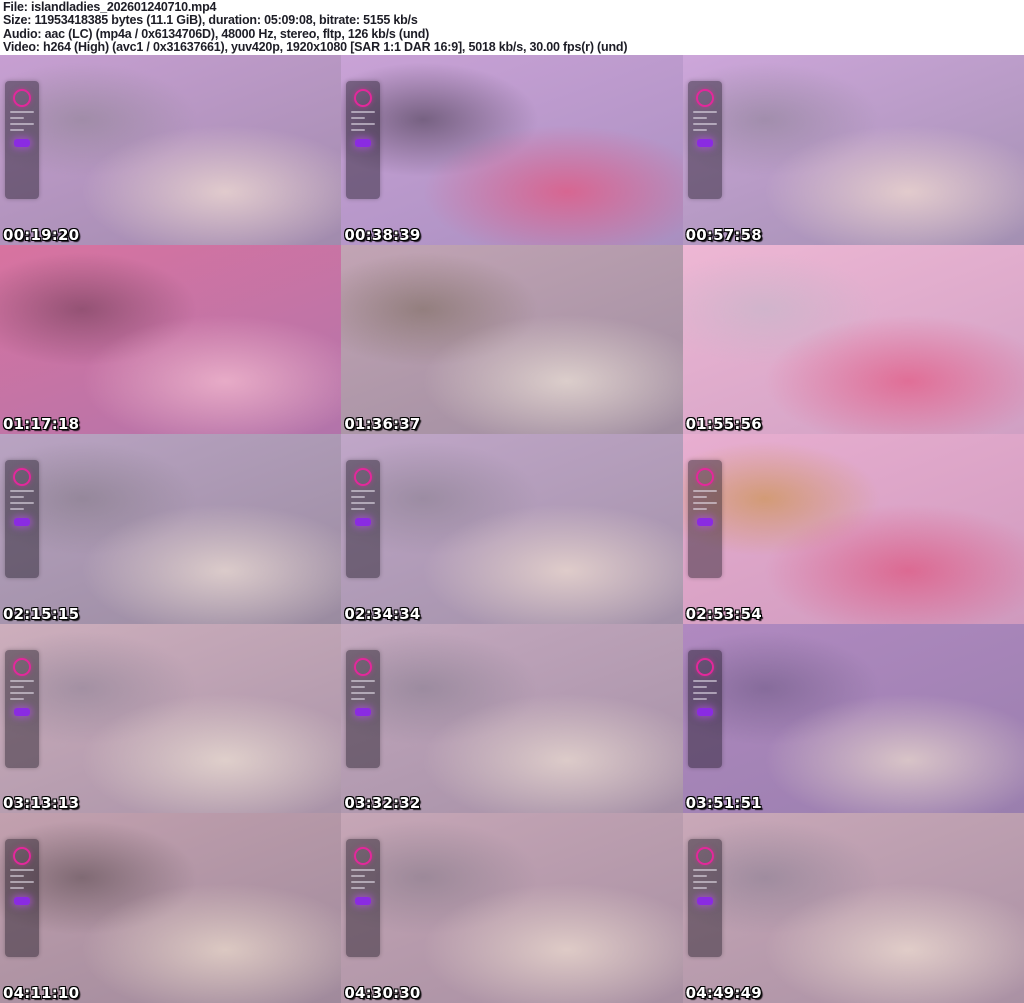 Image resolution: width=1024 pixels, height=1003 pixels. I want to click on video-thumbnail: 02:15:15, so click(171, 529).